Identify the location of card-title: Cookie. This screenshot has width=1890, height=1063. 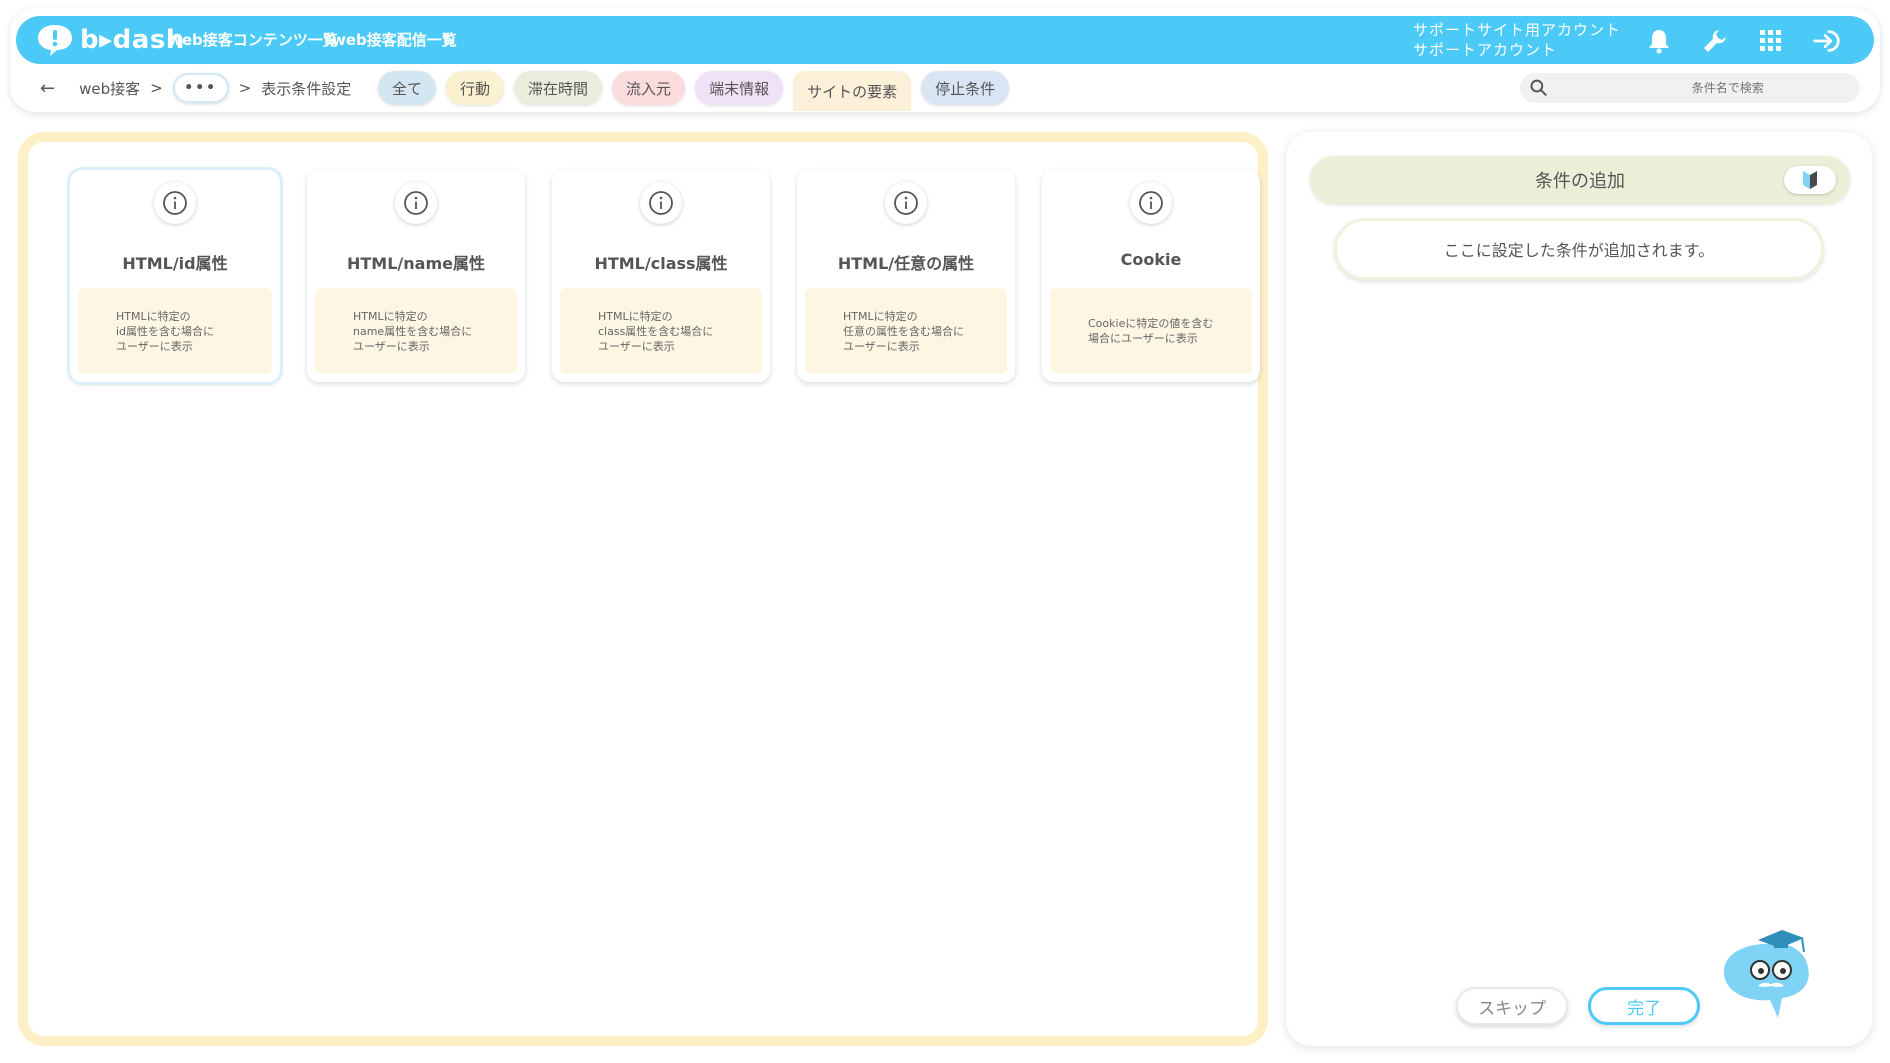
(1151, 259).